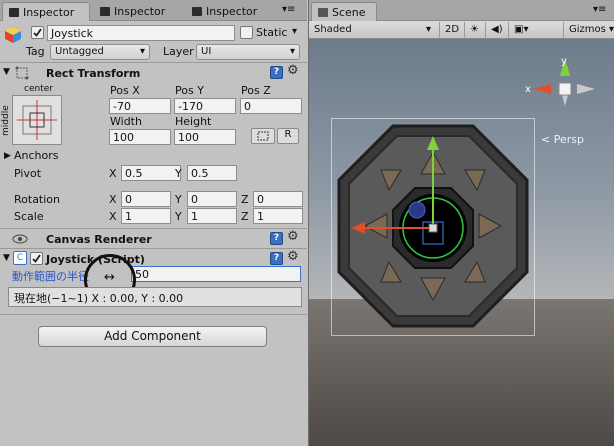 The height and width of the screenshot is (446, 614). I want to click on active-checkbox, so click(37, 32).